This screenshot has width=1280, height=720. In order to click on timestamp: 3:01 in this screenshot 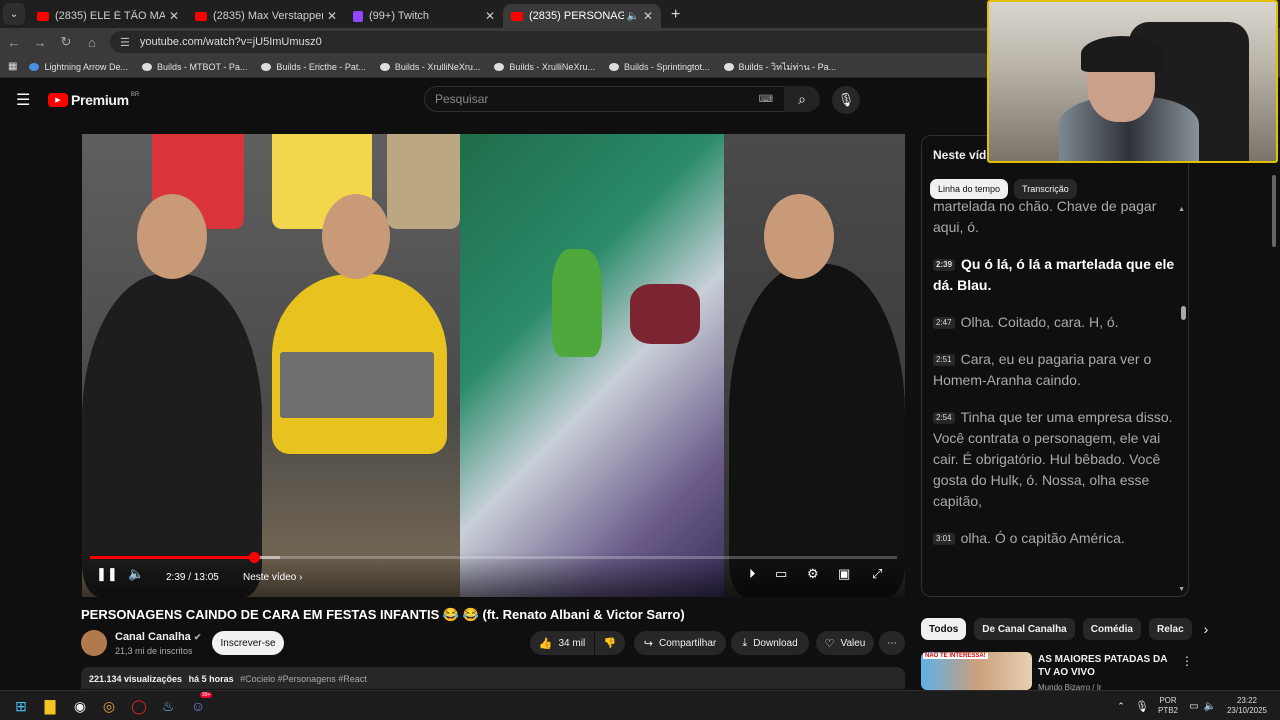, I will do `click(944, 539)`.